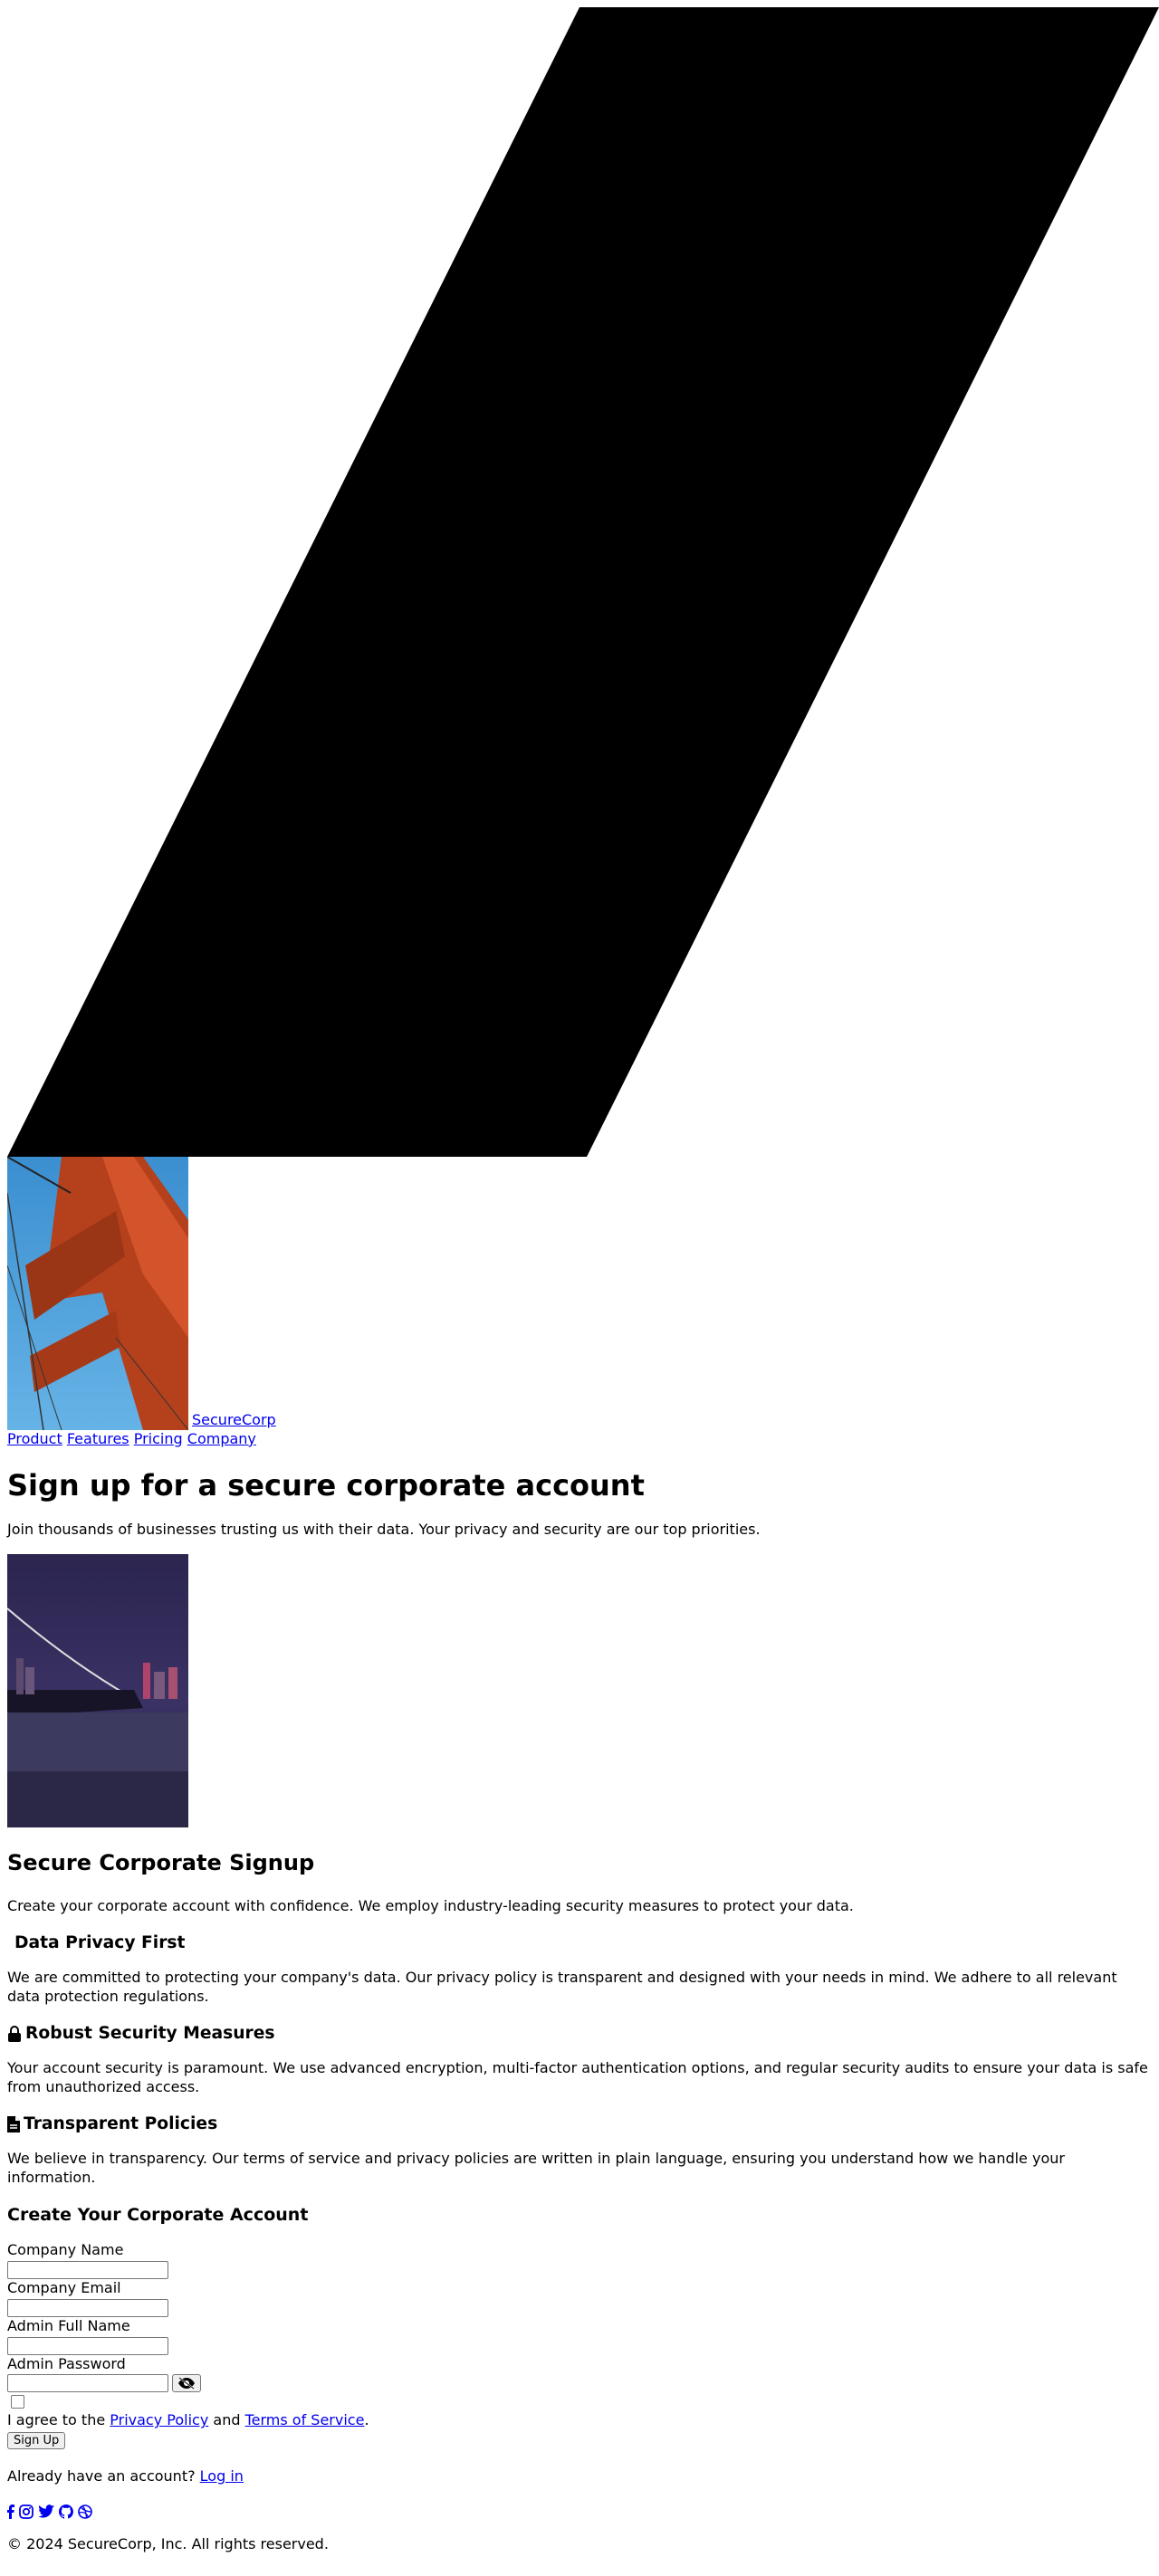 Image resolution: width=1159 pixels, height=2576 pixels. Describe the element at coordinates (98, 1438) in the screenshot. I see `nav-features: Features` at that location.